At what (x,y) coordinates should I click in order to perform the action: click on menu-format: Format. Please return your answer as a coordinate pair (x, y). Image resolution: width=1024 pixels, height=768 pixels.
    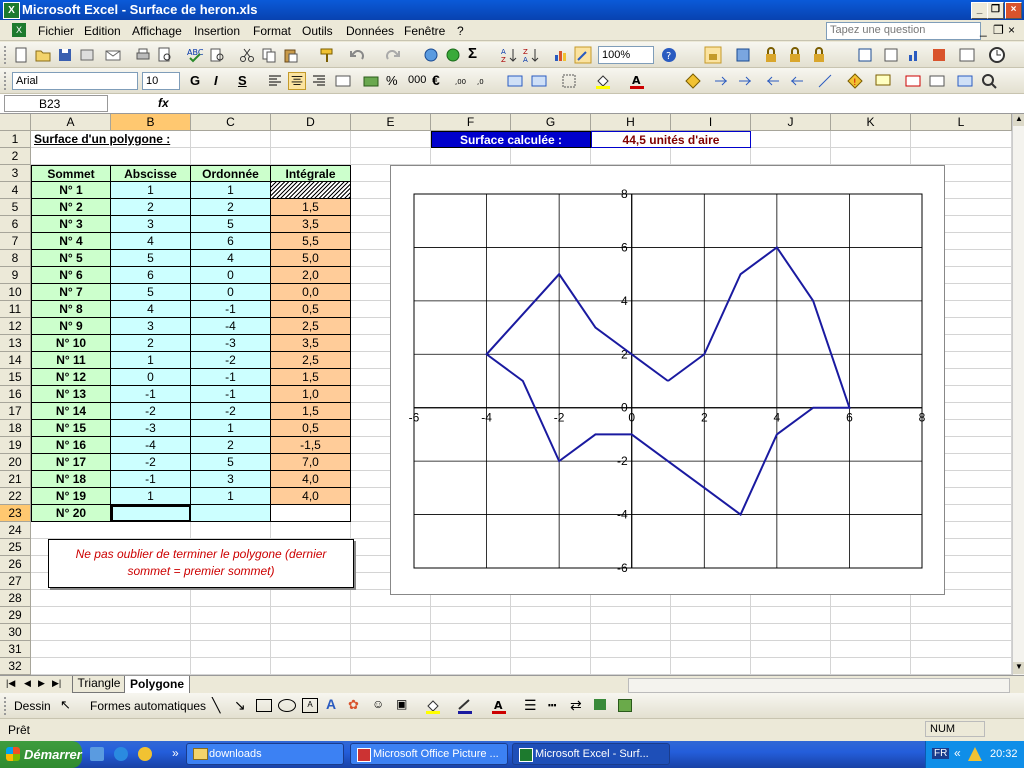
    Looking at the image, I should click on (272, 31).